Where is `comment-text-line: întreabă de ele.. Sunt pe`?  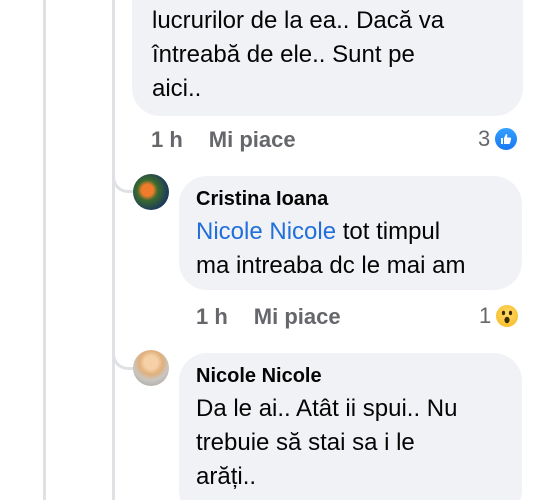
comment-text-line: întreabă de ele.. Sunt pe is located at coordinates (283, 54).